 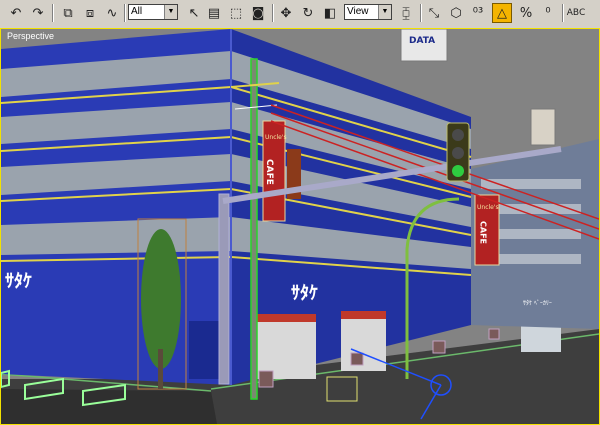 What do you see at coordinates (258, 13) in the screenshot?
I see `window-crossing-icon: ◙` at bounding box center [258, 13].